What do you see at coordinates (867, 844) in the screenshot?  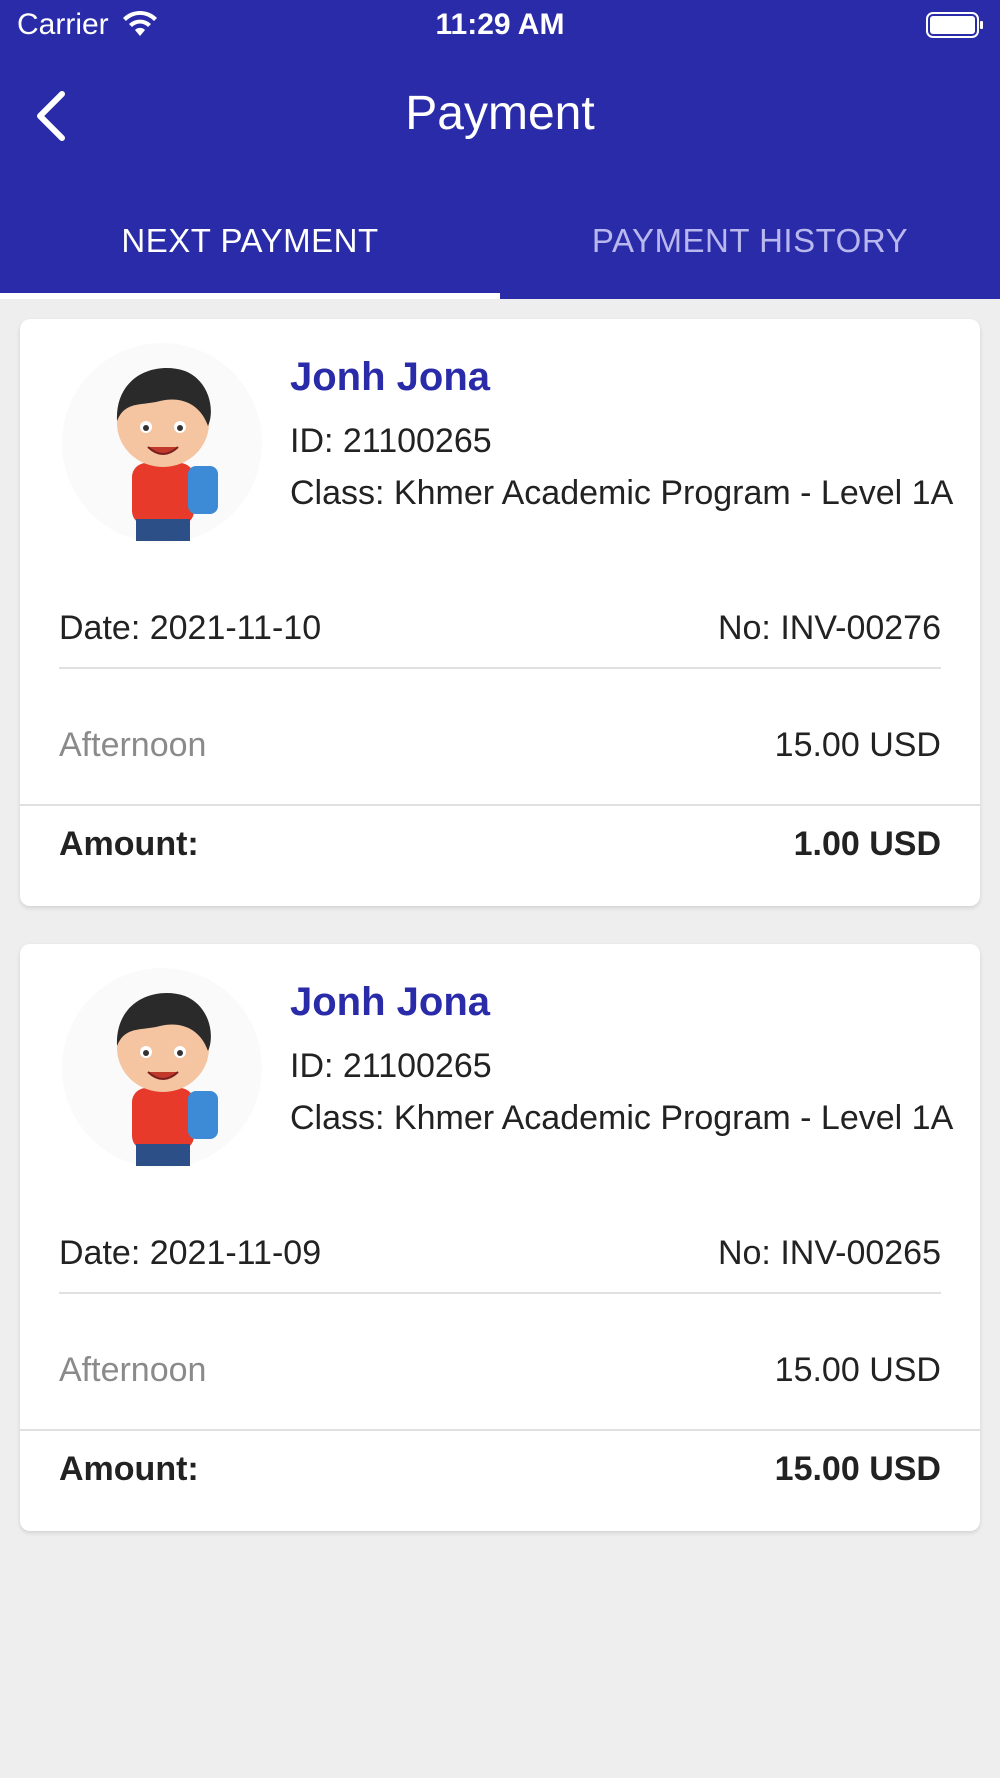 I see `amount-value: 1.00 USD` at bounding box center [867, 844].